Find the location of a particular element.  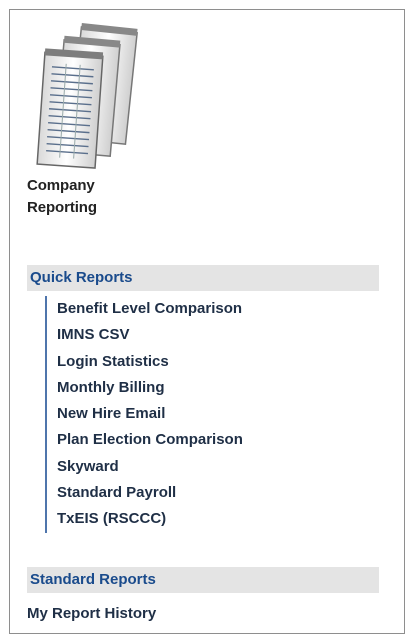

my-report-history-link: My Report History is located at coordinates (91, 614).